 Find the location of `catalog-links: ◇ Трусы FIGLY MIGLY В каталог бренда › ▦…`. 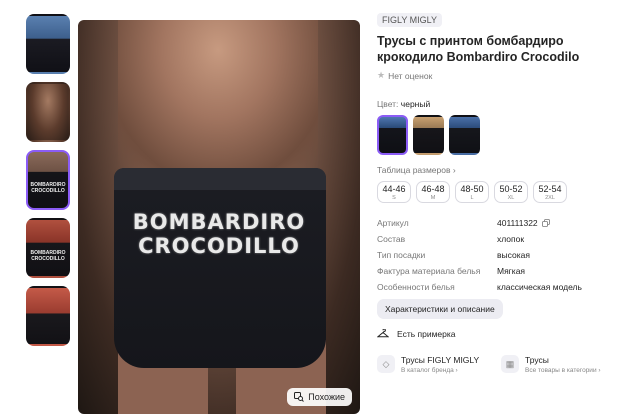

catalog-links: ◇ Трусы FIGLY MIGLY В каталог бренда › ▦… is located at coordinates (497, 365).